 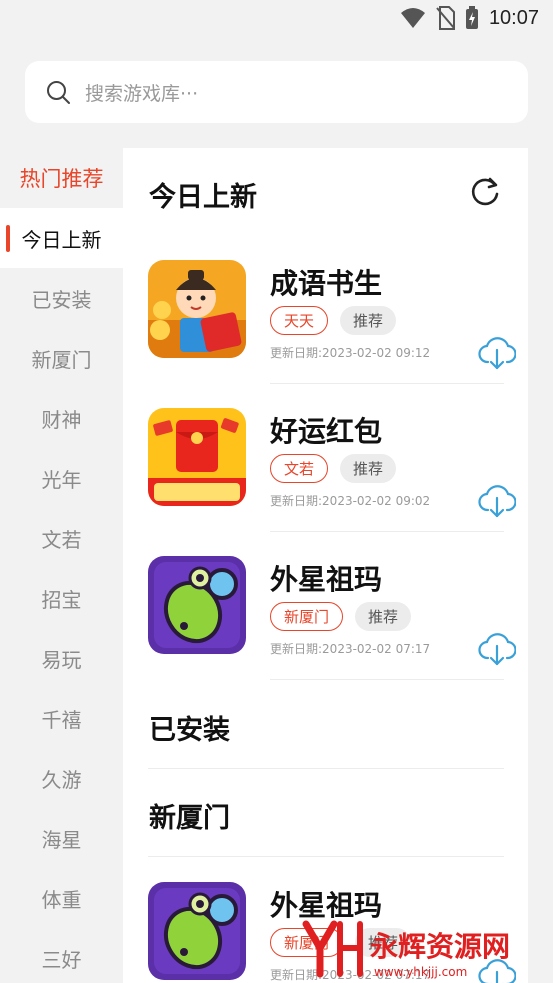 What do you see at coordinates (485, 192) in the screenshot?
I see `refresh-icon` at bounding box center [485, 192].